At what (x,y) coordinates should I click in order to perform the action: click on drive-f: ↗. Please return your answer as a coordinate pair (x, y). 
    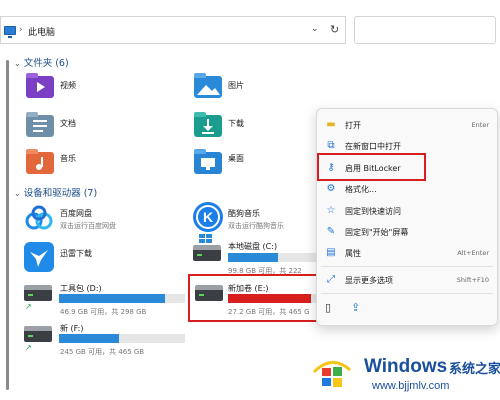
    Looking at the image, I should click on (38, 339).